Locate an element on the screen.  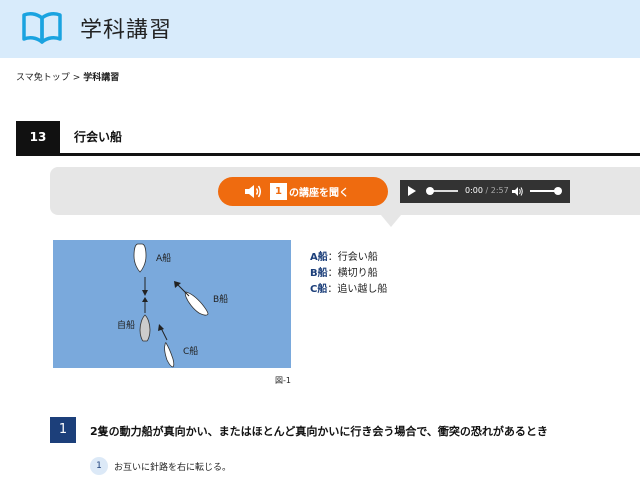
speaker-icon is located at coordinates (253, 191).